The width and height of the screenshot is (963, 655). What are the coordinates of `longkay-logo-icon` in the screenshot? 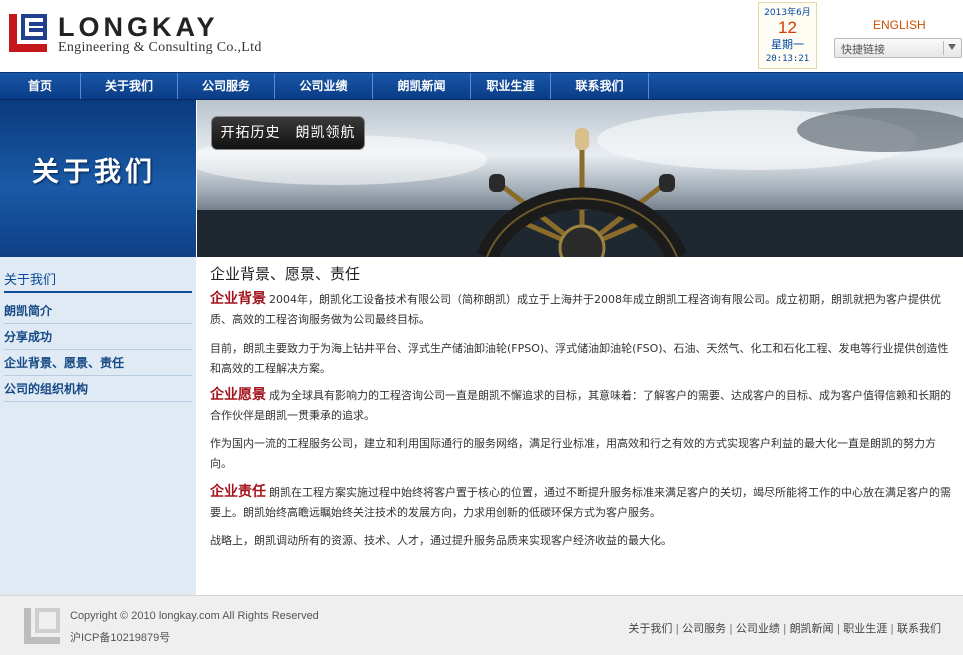 It's located at (28, 33).